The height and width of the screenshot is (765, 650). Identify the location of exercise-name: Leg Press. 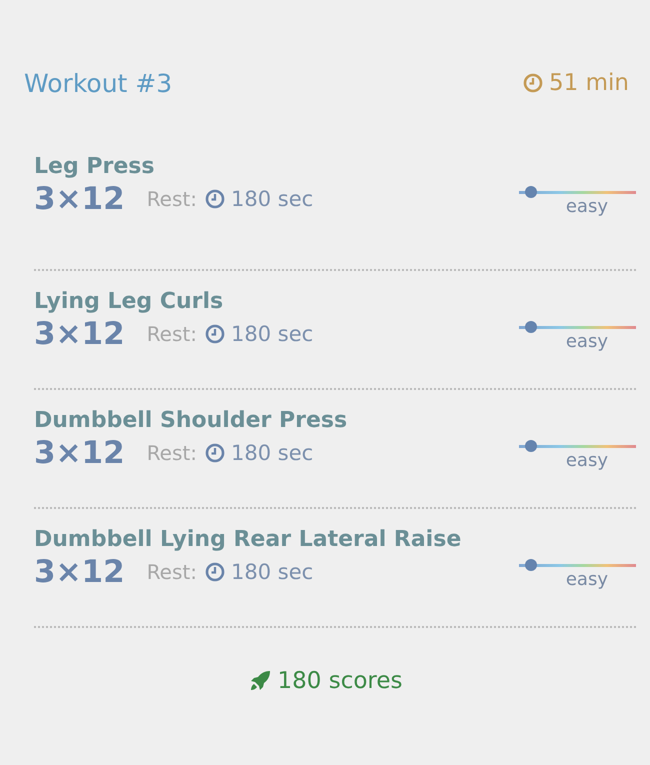
(95, 166).